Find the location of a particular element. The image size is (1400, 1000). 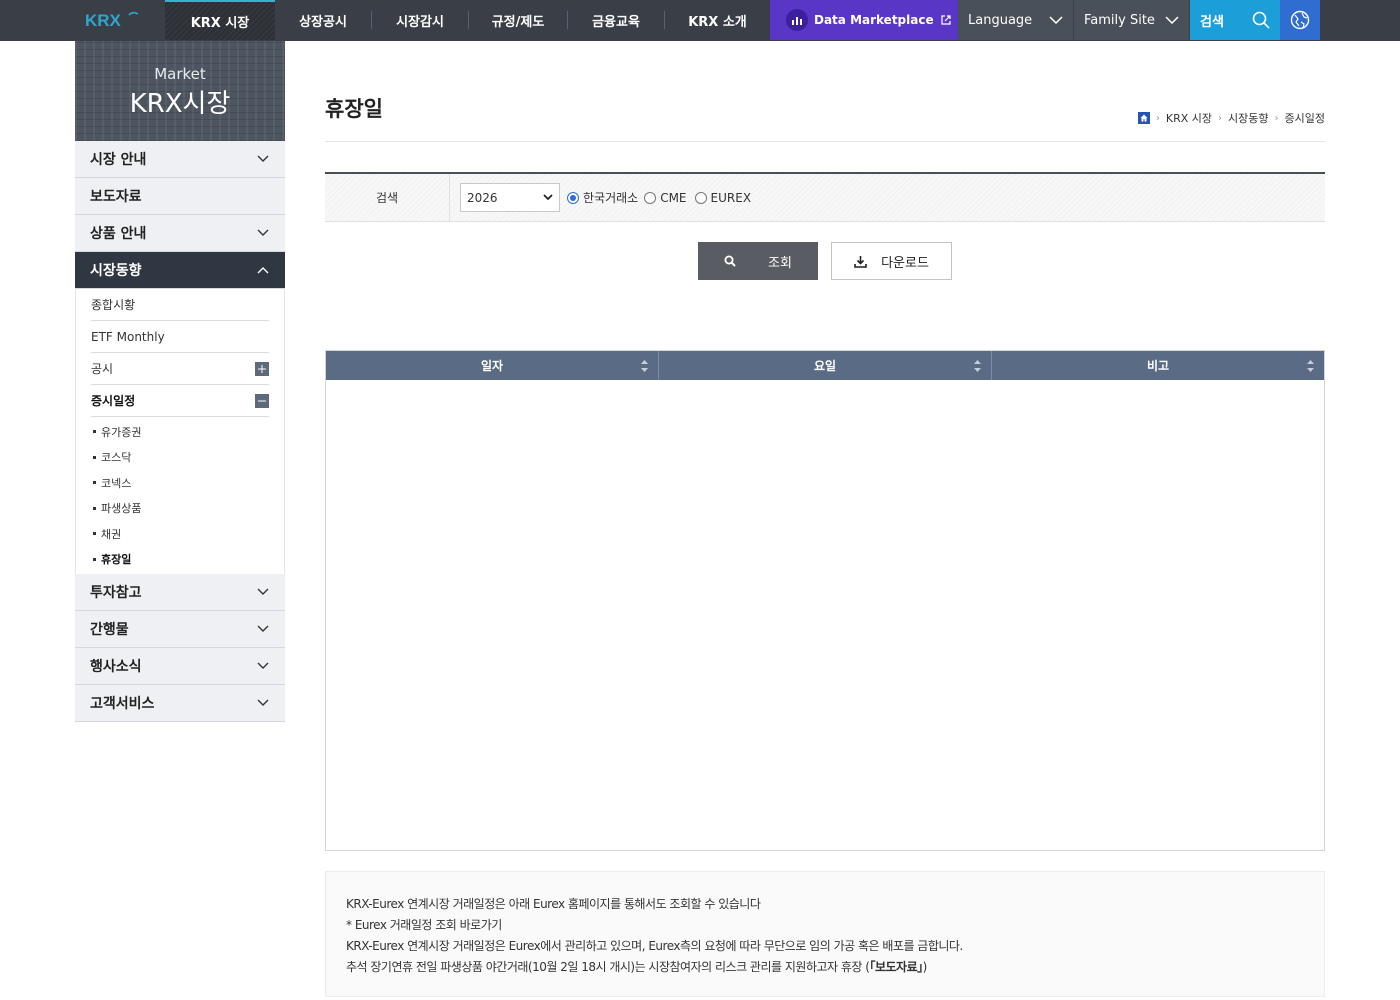

download-button: 다운로드 is located at coordinates (891, 261).